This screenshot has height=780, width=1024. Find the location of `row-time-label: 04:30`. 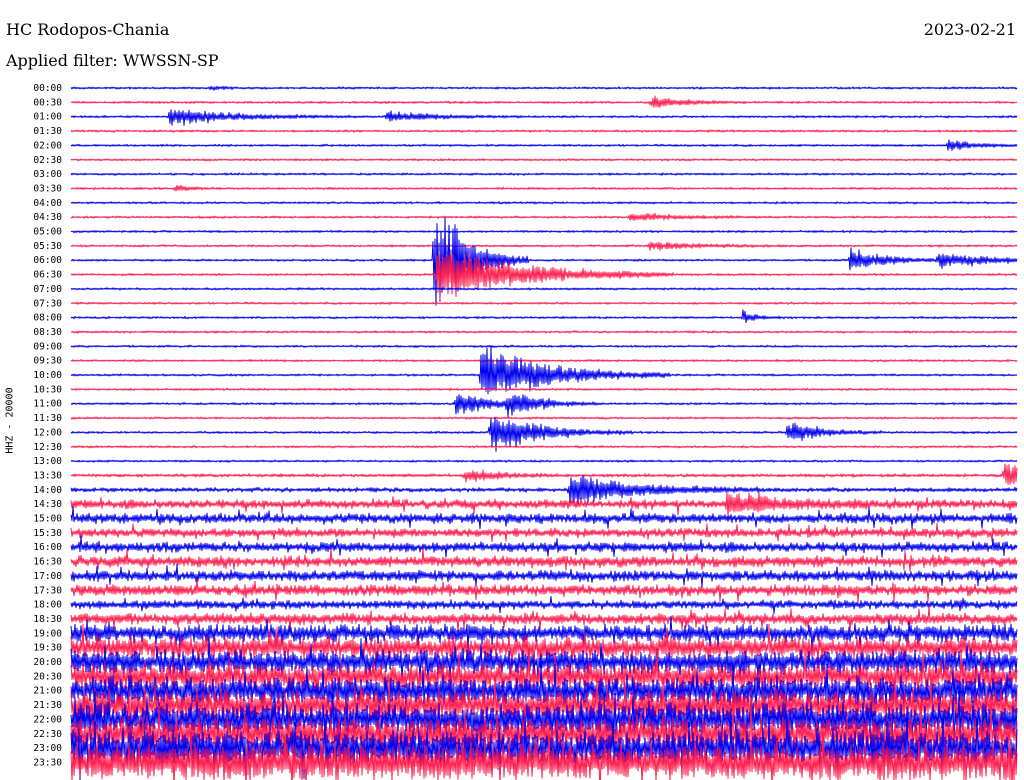

row-time-label: 04:30 is located at coordinates (47, 217).